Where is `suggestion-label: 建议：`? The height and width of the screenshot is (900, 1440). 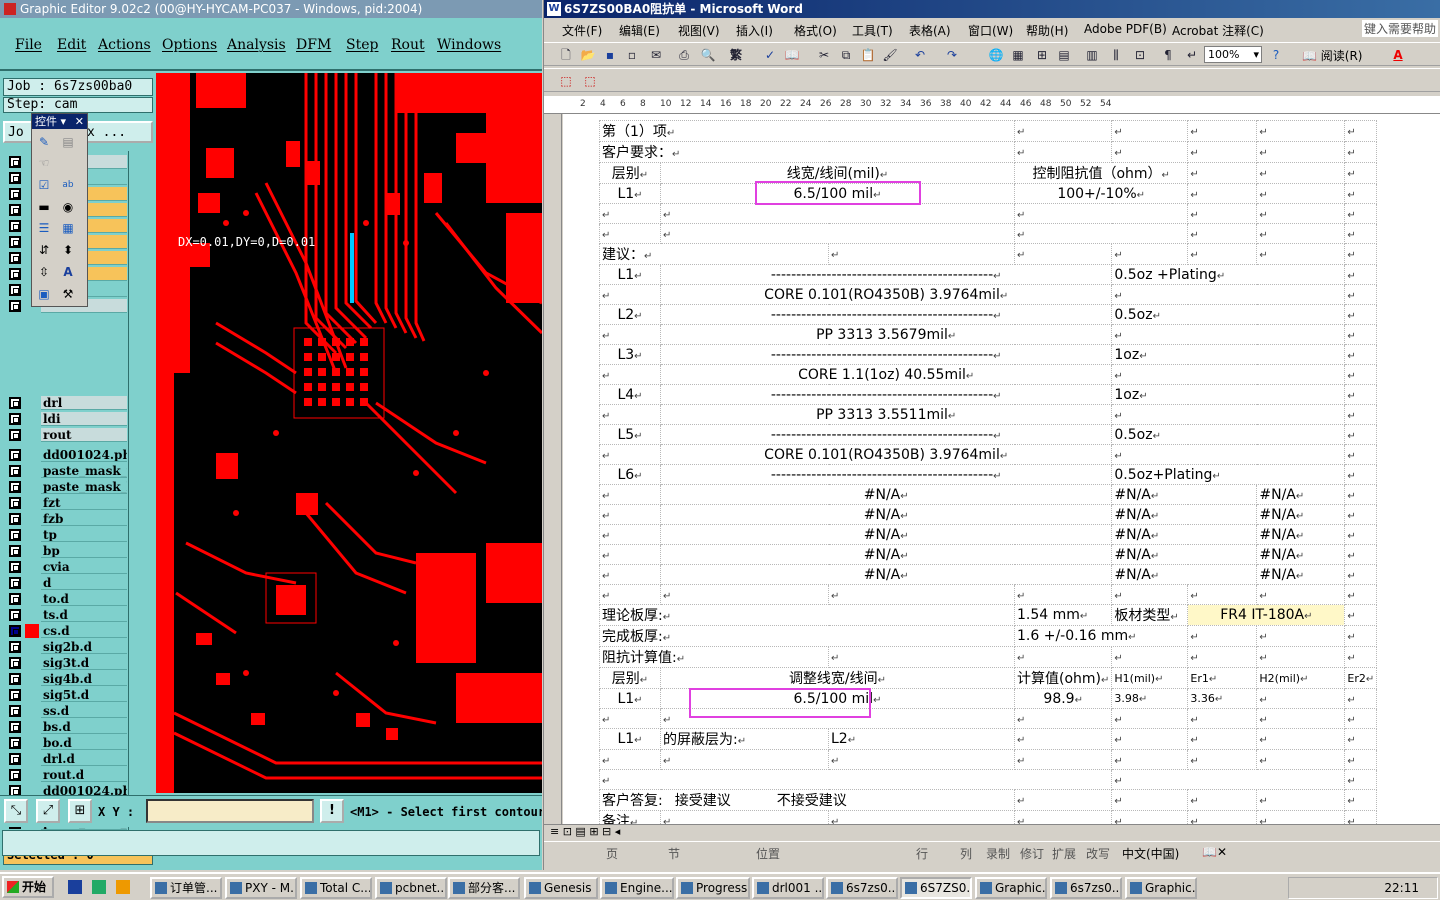
suggestion-label: 建议： is located at coordinates (714, 254).